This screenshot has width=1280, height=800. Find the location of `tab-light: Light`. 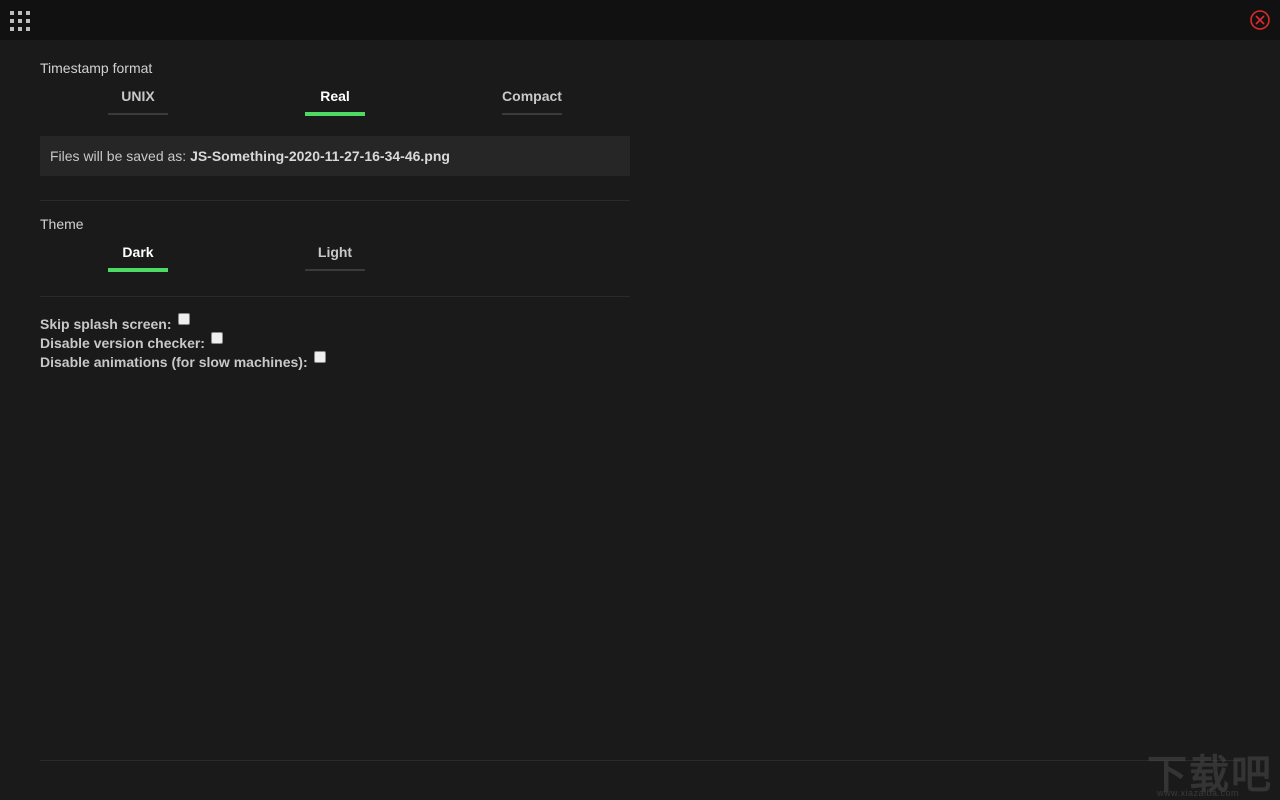

tab-light: Light is located at coordinates (335, 258).